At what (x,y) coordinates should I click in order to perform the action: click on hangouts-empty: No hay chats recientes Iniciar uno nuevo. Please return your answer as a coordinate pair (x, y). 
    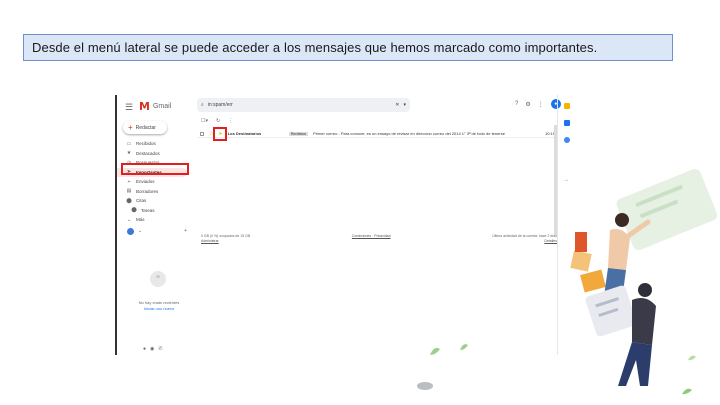
    Looking at the image, I should click on (159, 306).